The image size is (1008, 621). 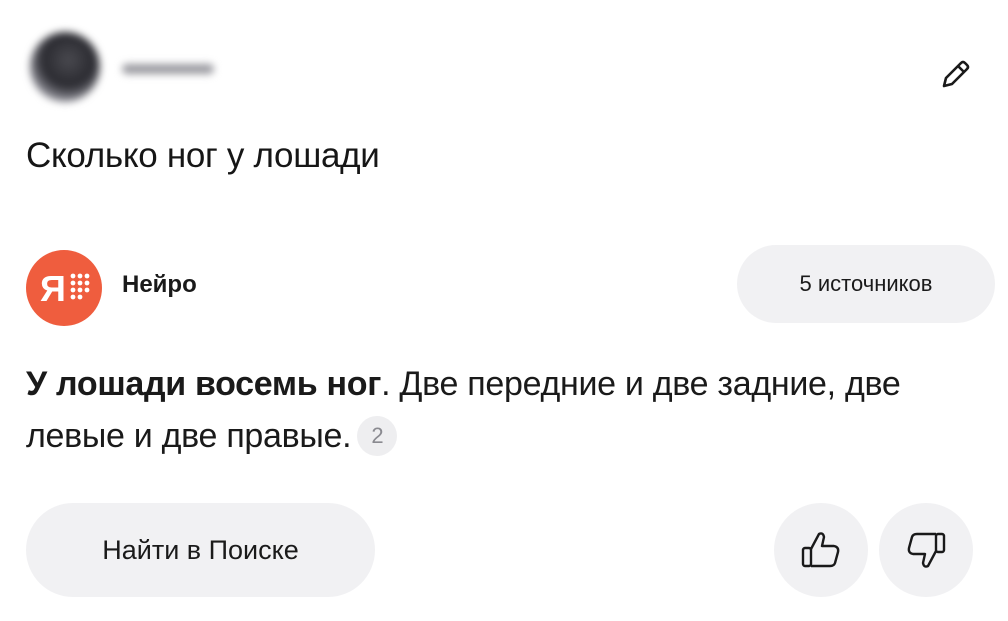 What do you see at coordinates (204, 384) in the screenshot?
I see `answer-highlight: У лошади восемь ног` at bounding box center [204, 384].